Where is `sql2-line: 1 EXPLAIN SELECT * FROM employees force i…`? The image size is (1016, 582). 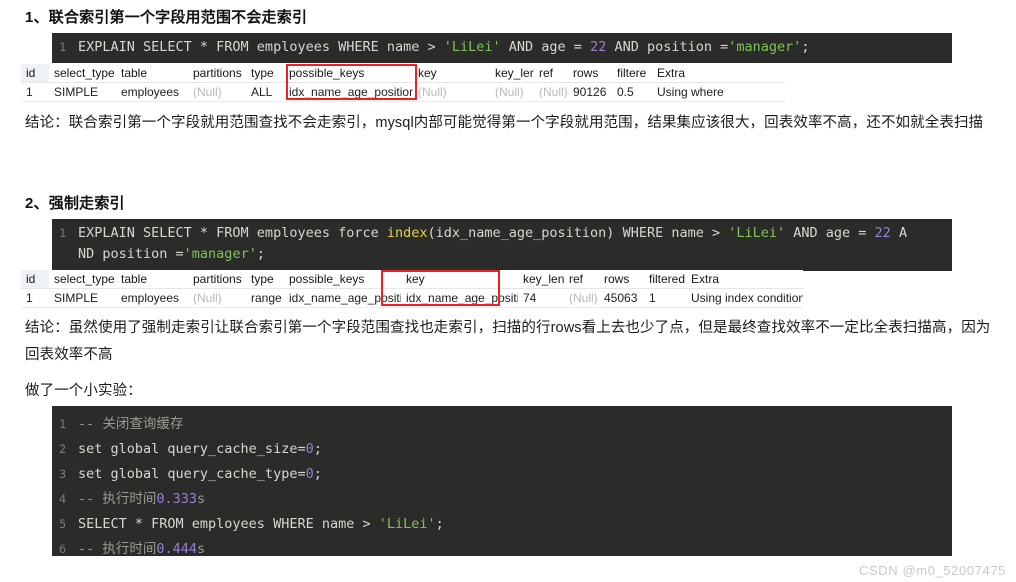 sql2-line: 1 EXPLAIN SELECT * FROM employees force i… is located at coordinates (502, 233).